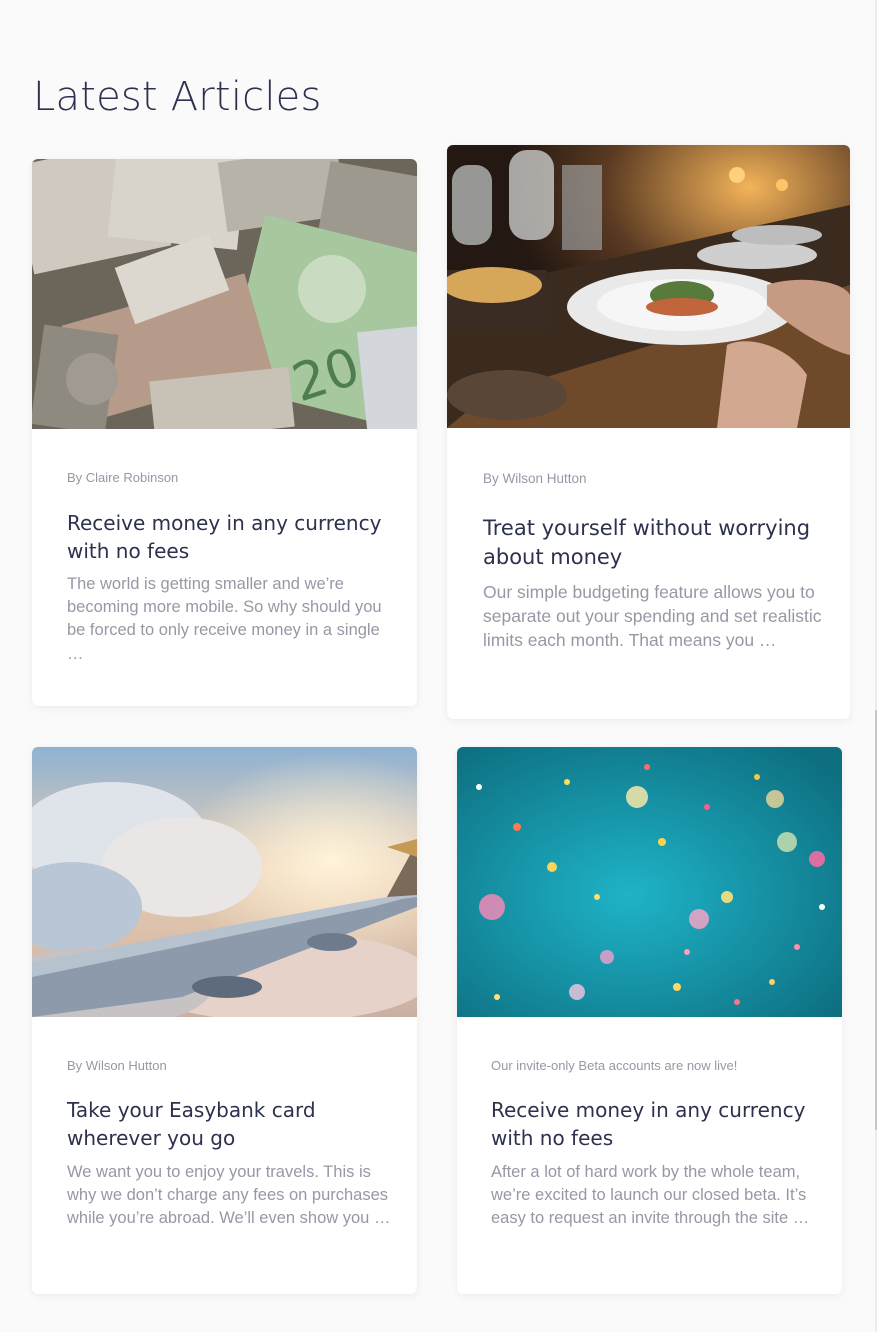 Image resolution: width=877 pixels, height=1332 pixels. Describe the element at coordinates (648, 286) in the screenshot. I see `restaurant-dinner-image` at that location.